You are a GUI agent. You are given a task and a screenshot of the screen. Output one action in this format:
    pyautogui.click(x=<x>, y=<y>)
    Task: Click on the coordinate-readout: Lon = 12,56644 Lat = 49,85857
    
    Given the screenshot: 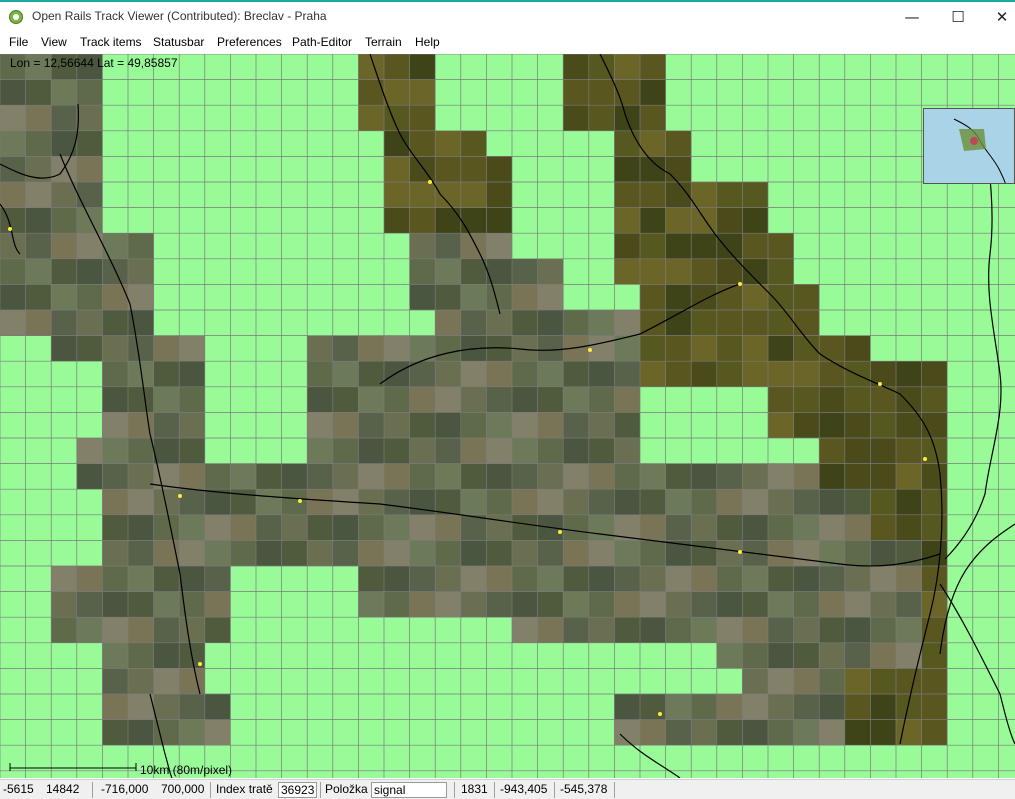 What is the action you would take?
    pyautogui.click(x=94, y=63)
    